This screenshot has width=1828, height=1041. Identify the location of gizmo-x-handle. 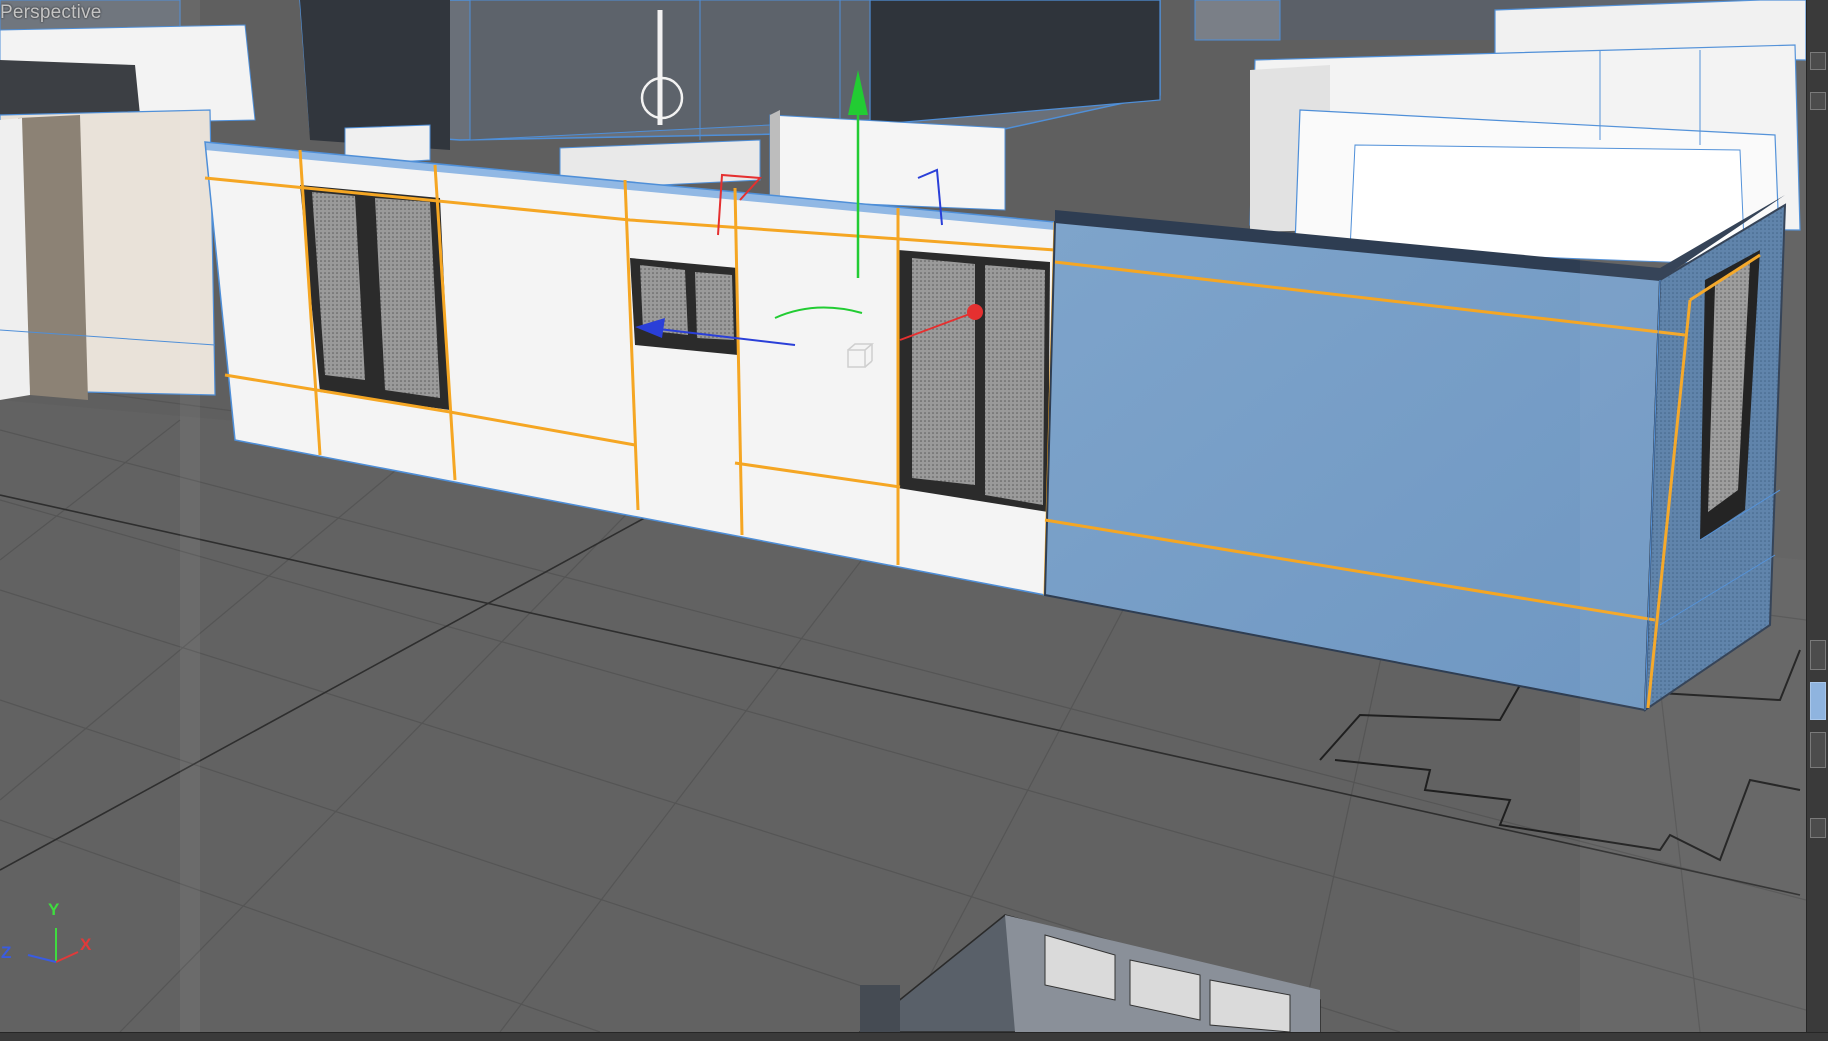
(975, 312).